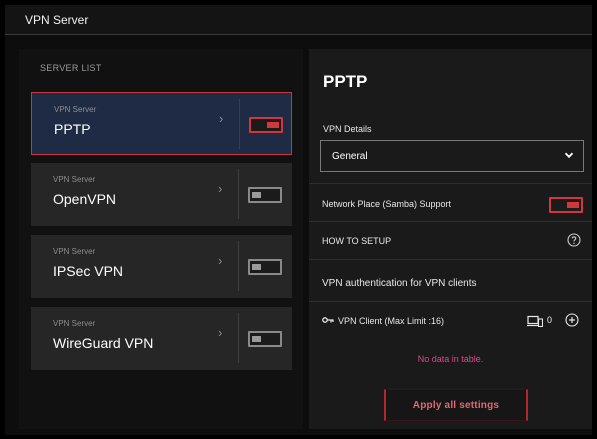  I want to click on how-to-setup-row: HOW TO SETUP, so click(450, 240).